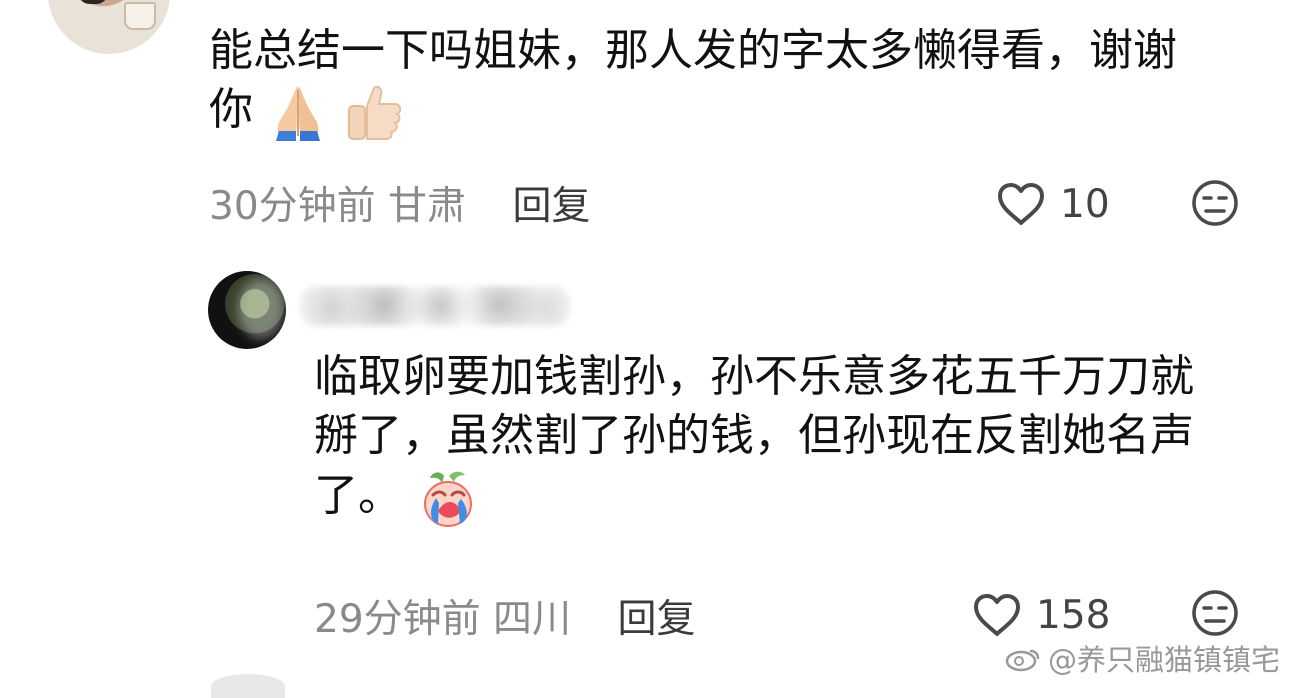 Image resolution: width=1290 pixels, height=698 pixels. Describe the element at coordinates (1085, 204) in the screenshot. I see `like-count: 10` at that location.